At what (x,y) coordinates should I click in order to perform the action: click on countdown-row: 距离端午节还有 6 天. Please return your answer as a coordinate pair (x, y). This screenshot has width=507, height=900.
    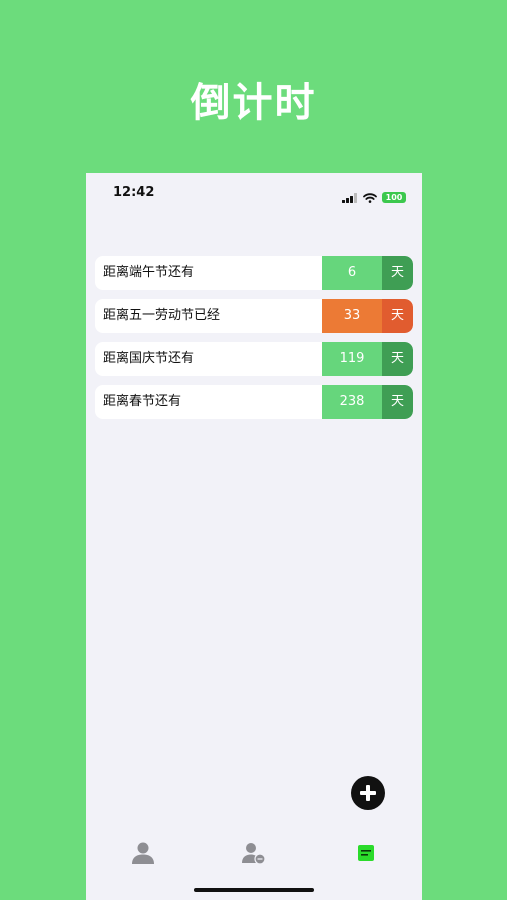
    Looking at the image, I should click on (254, 273).